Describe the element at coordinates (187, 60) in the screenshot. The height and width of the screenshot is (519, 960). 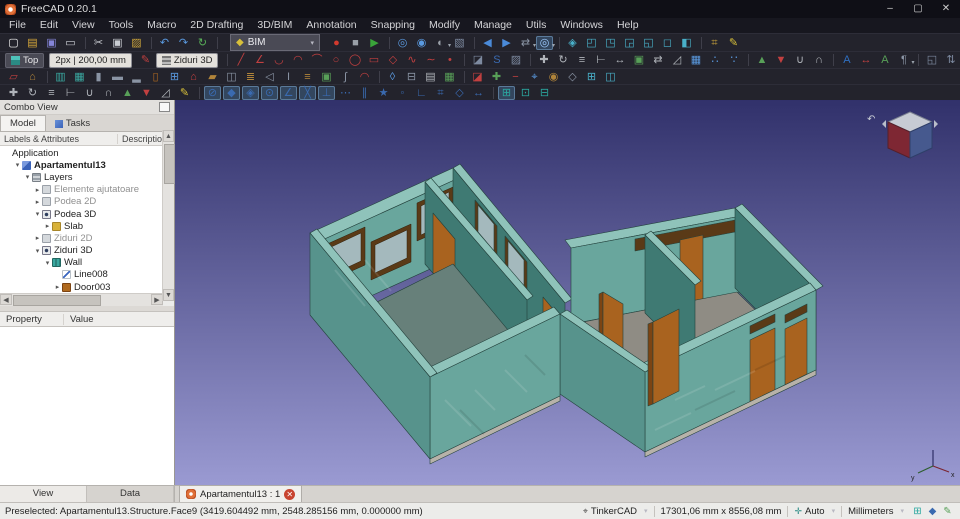
I see `layer-selector: Ziduri 3D` at that location.